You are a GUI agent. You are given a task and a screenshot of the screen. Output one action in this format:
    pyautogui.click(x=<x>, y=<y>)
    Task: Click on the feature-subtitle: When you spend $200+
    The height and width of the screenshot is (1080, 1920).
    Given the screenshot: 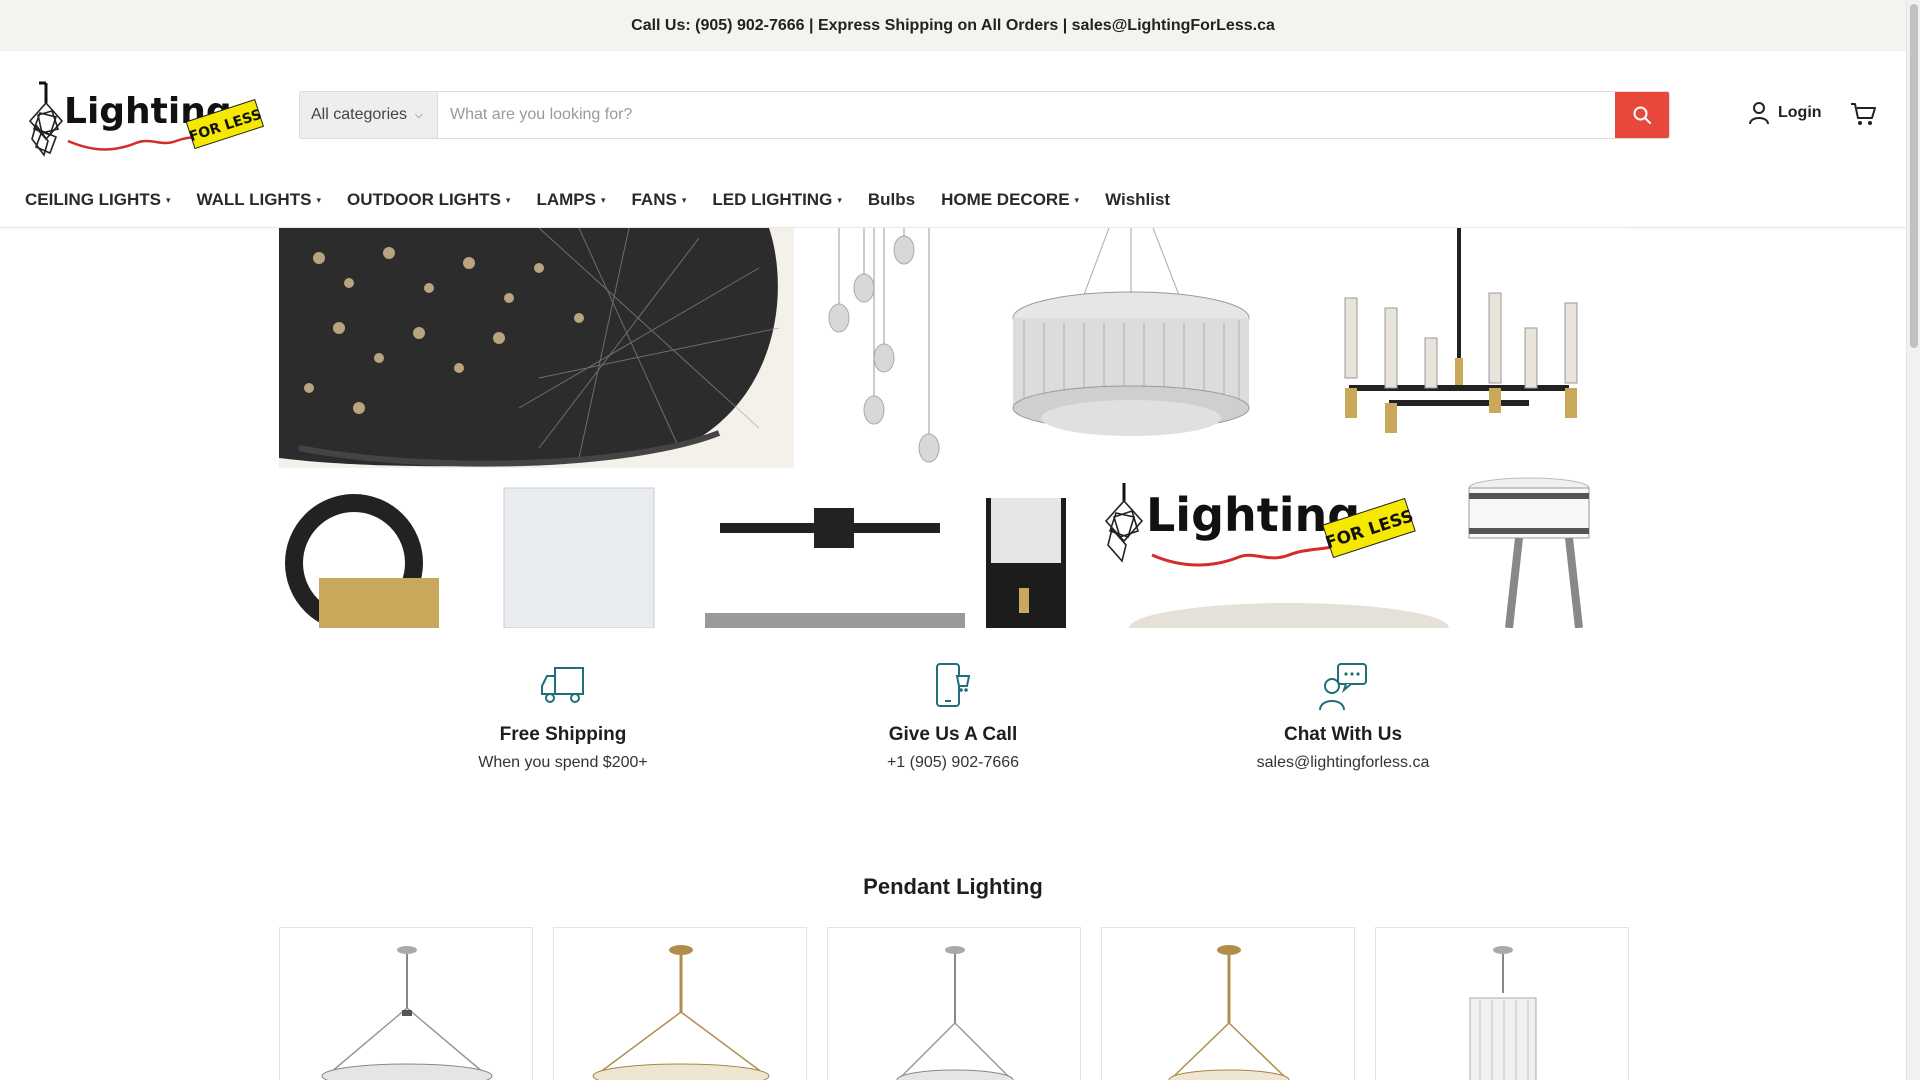 What is the action you would take?
    pyautogui.click(x=563, y=762)
    